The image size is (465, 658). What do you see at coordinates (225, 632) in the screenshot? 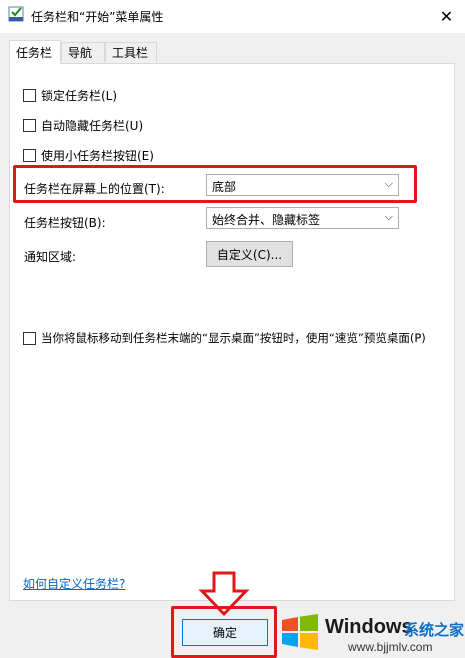
I see `ok-button: 确定` at bounding box center [225, 632].